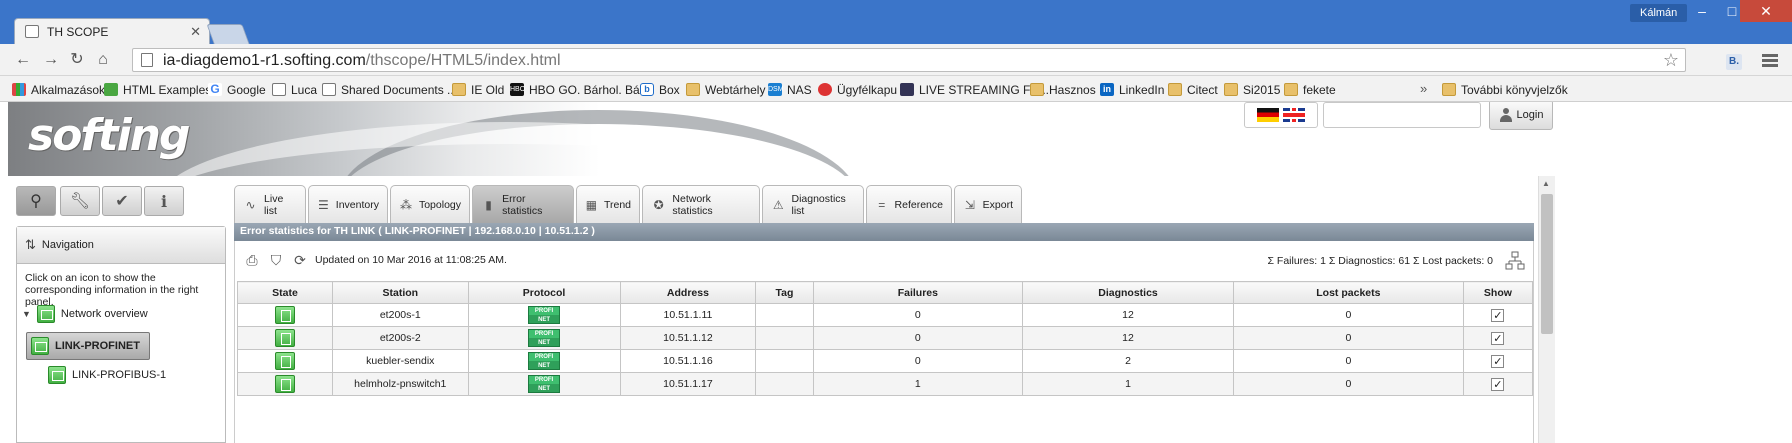 This screenshot has width=1792, height=443. I want to click on tab-topology: ⁂ Topology, so click(430, 204).